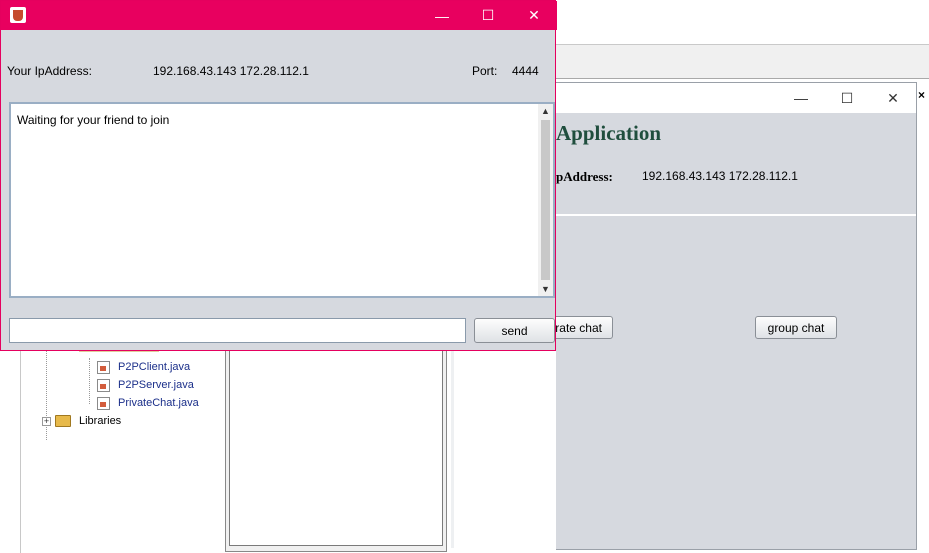  I want to click on expand-icon: +, so click(46, 421).